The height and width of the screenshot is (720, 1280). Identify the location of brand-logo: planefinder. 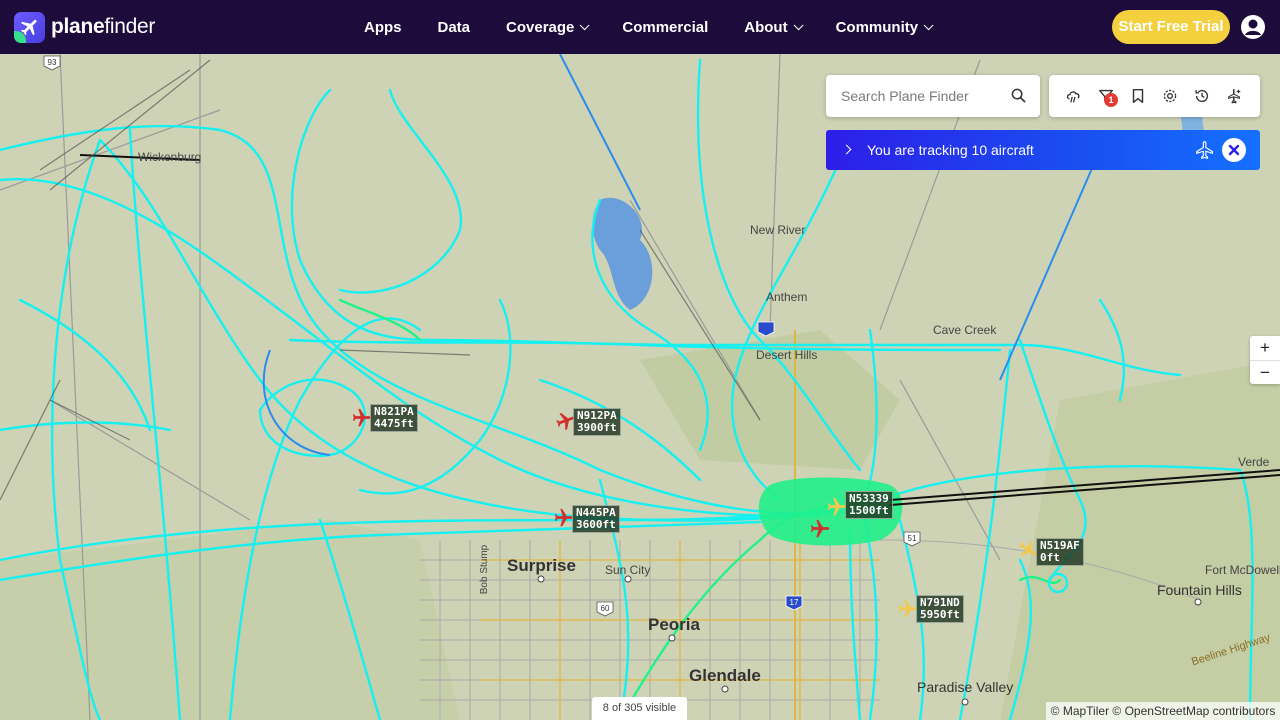
(85, 27).